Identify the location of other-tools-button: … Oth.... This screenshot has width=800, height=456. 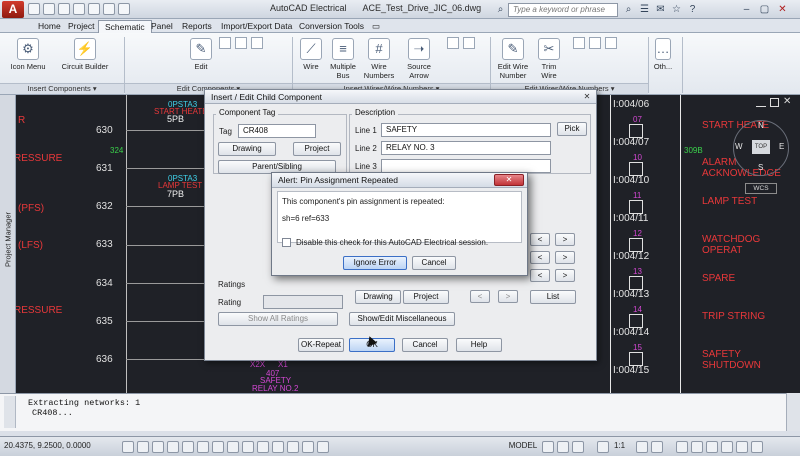
(663, 59).